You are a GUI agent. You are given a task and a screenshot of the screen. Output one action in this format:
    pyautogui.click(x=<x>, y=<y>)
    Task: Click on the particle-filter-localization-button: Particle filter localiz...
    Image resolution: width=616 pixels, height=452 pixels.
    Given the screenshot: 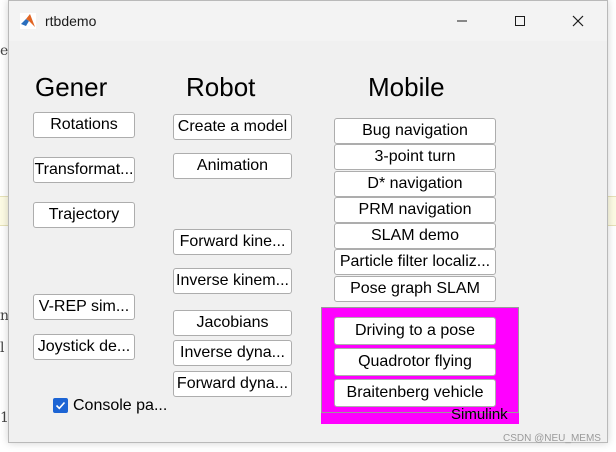 What is the action you would take?
    pyautogui.click(x=415, y=262)
    